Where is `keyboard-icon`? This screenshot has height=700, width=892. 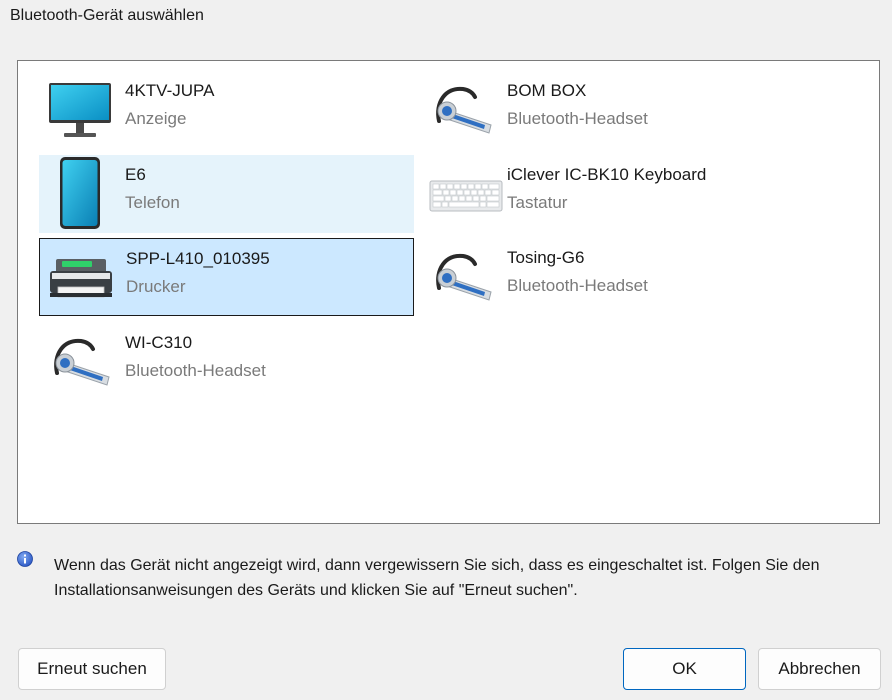
keyboard-icon is located at coordinates (466, 193).